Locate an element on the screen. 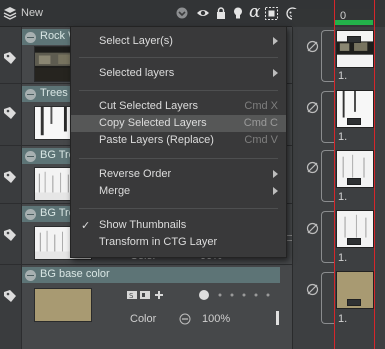 The image size is (385, 349). menu-item-show-thumbnails: ✓ Show Thumbnails is located at coordinates (178, 225).